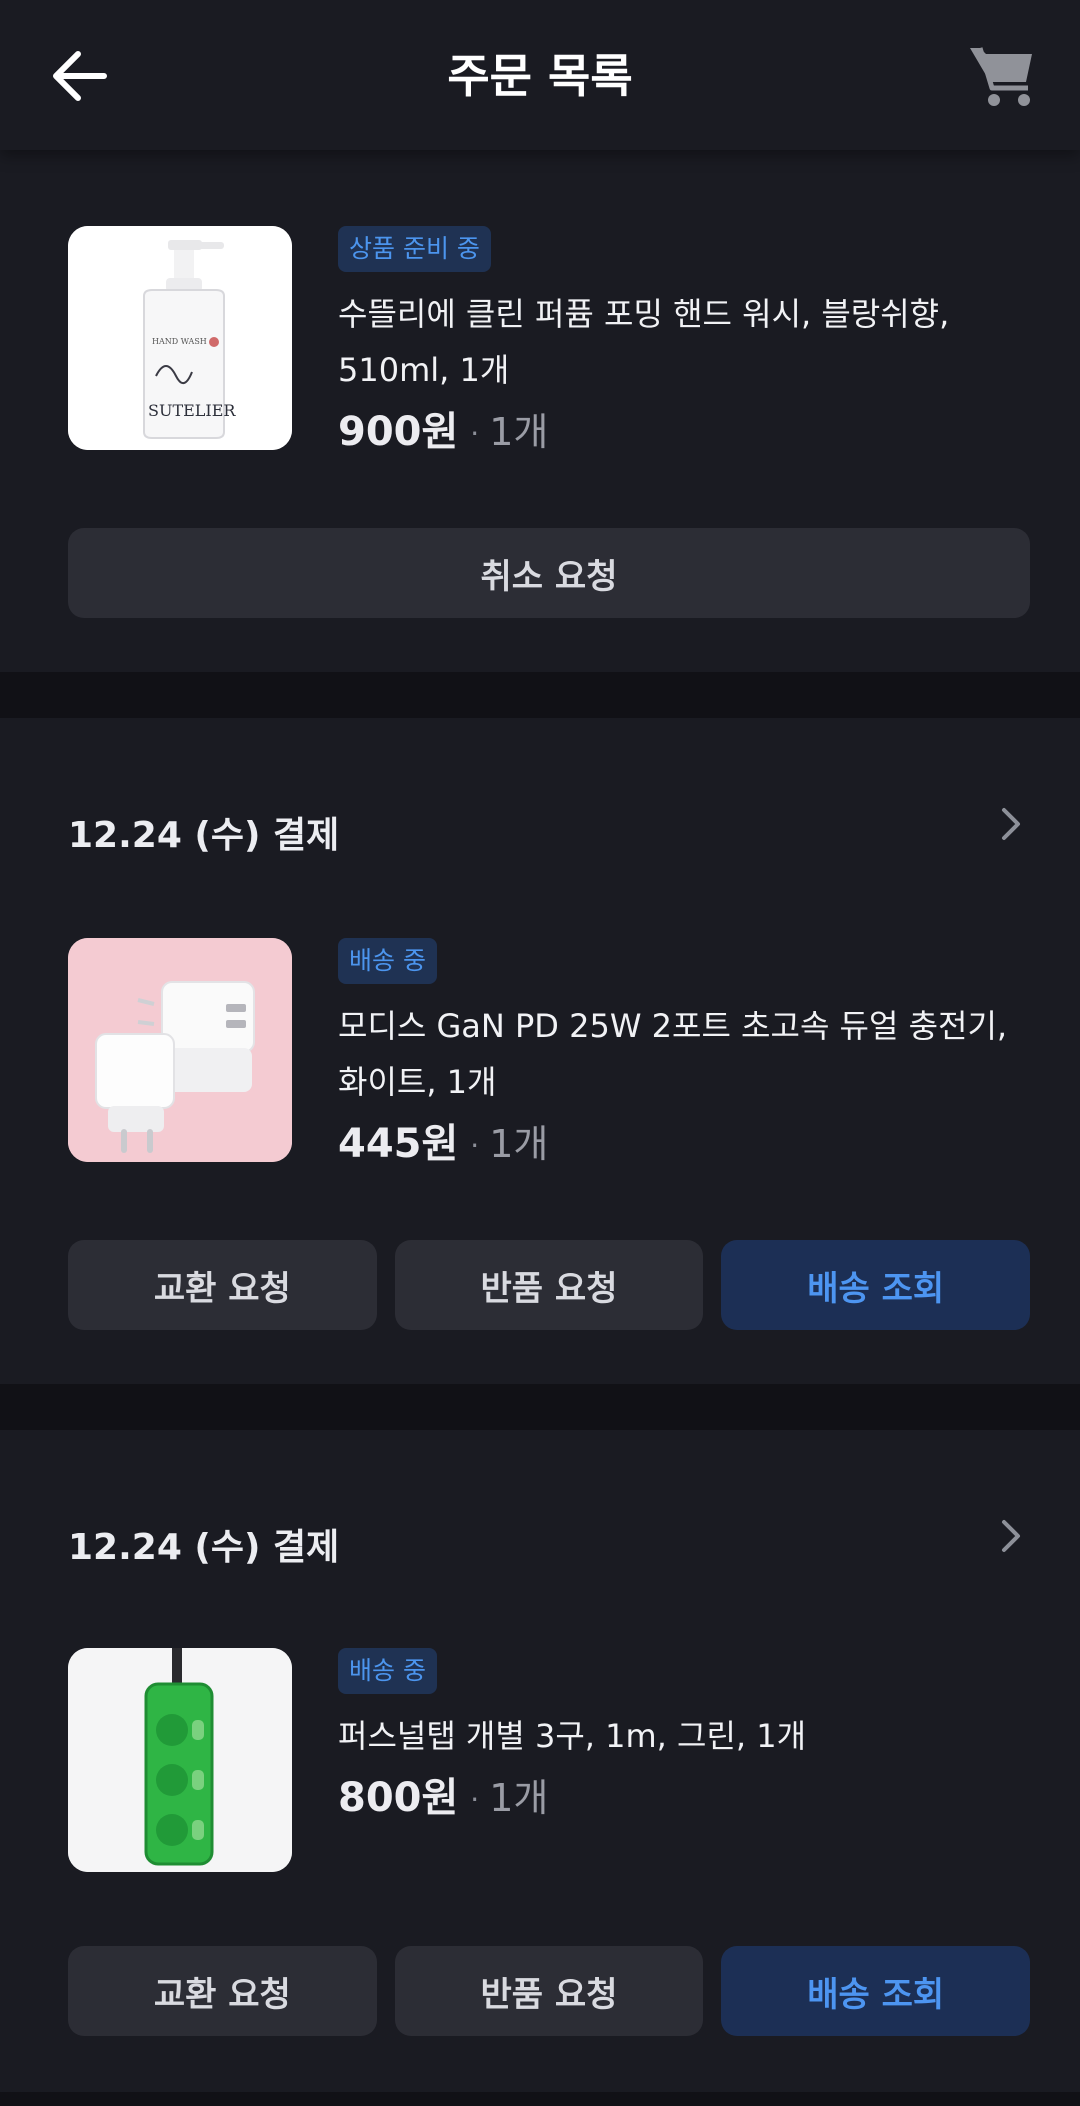 The width and height of the screenshot is (1080, 2106). I want to click on order-item: 배송 중 퍼스널탭 개별 3구, 1m, 그린, 1개 800원 · 1개, so click(549, 1763).